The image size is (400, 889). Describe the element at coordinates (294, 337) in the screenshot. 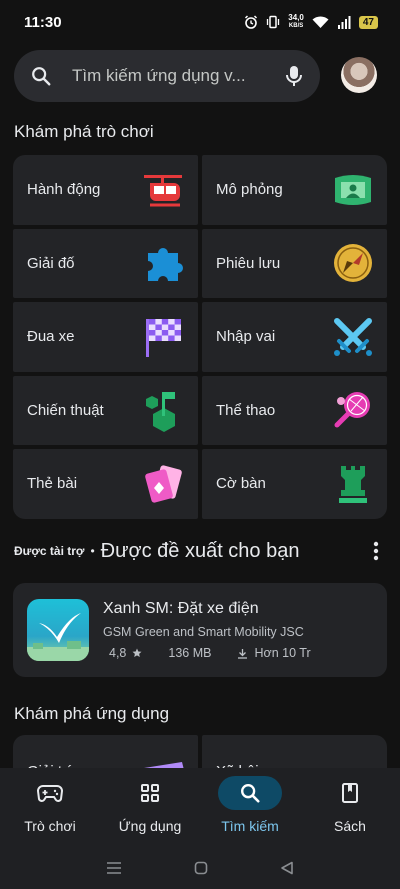

I see `category-role-playing: Nhập vai` at that location.